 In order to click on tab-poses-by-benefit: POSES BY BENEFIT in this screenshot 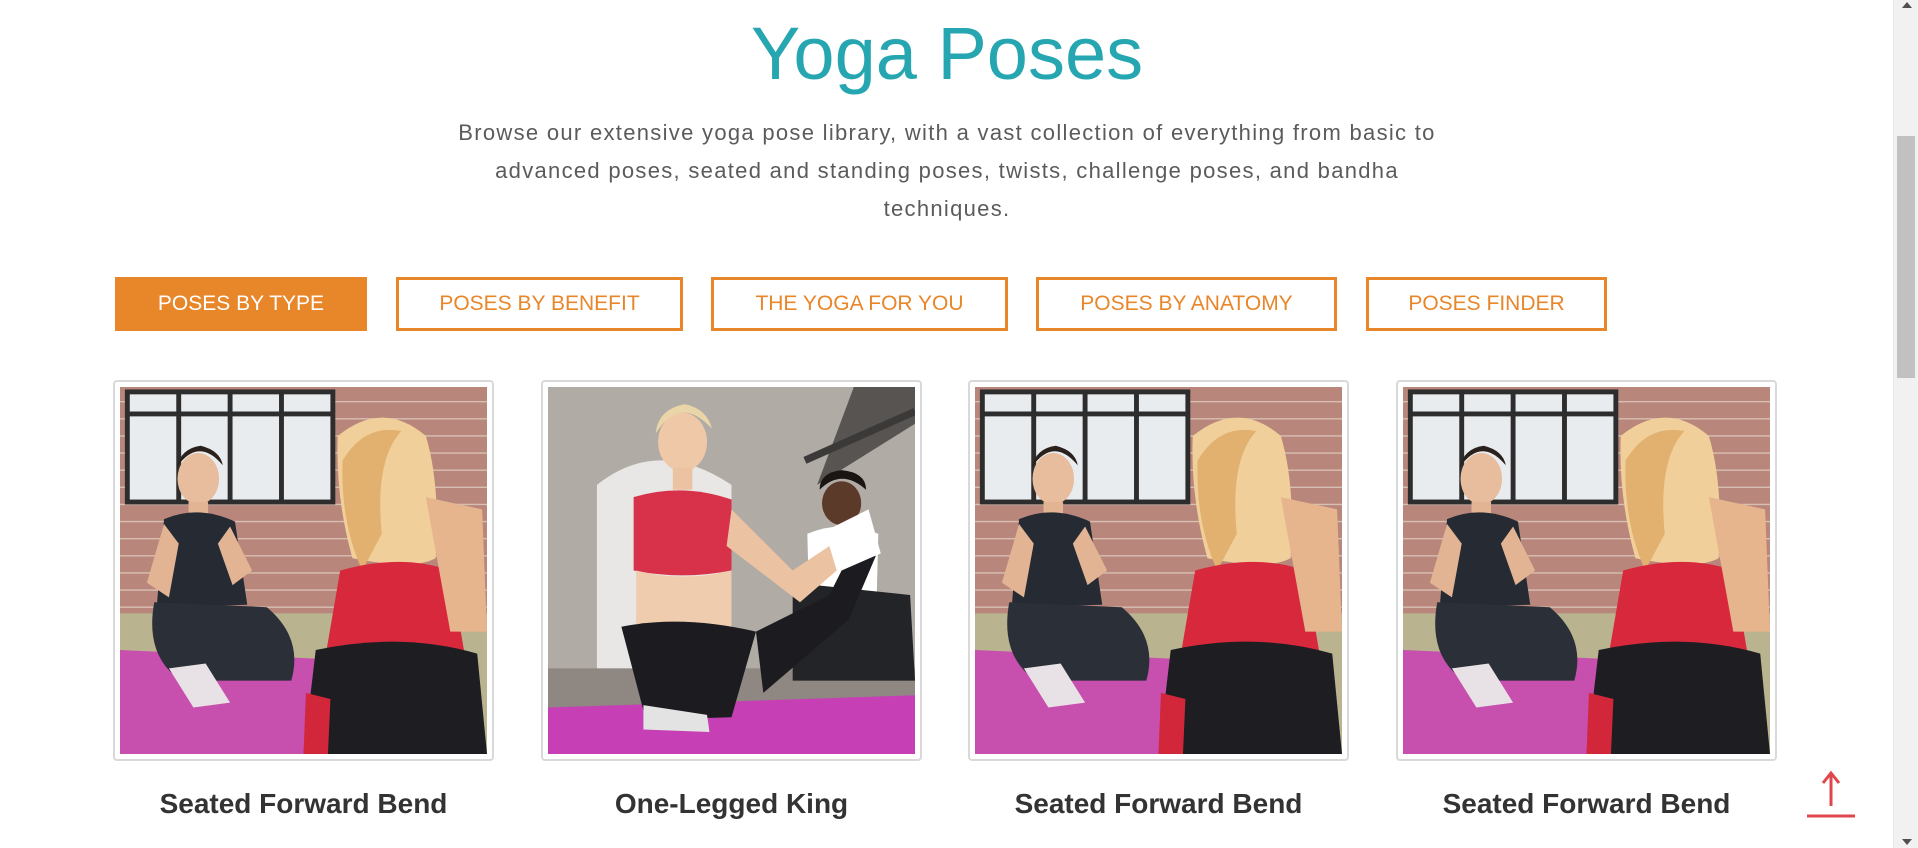, I will do `click(539, 304)`.